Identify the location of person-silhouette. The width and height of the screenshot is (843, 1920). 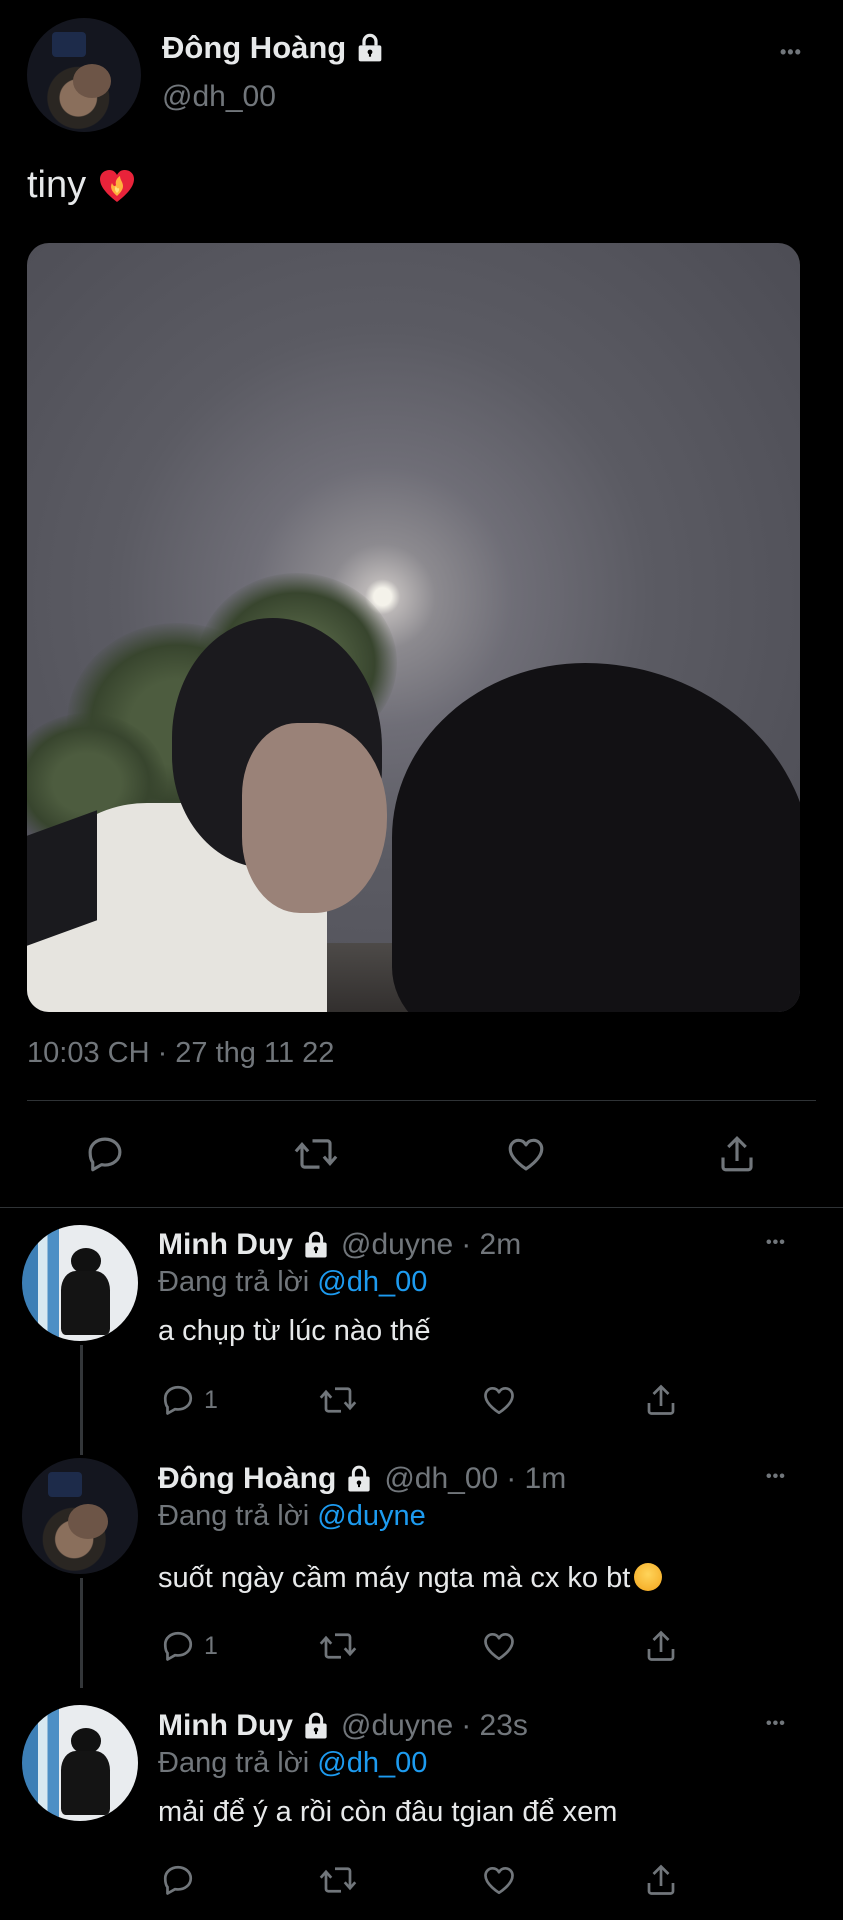
(596, 837).